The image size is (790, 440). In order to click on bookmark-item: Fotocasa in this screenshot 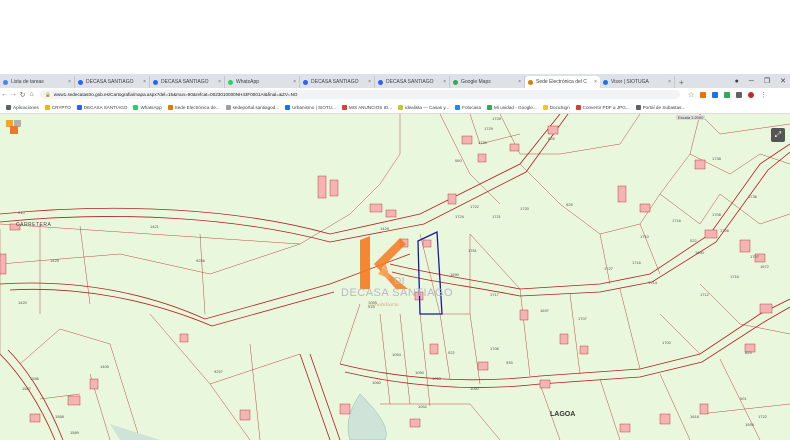, I will do `click(468, 107)`.